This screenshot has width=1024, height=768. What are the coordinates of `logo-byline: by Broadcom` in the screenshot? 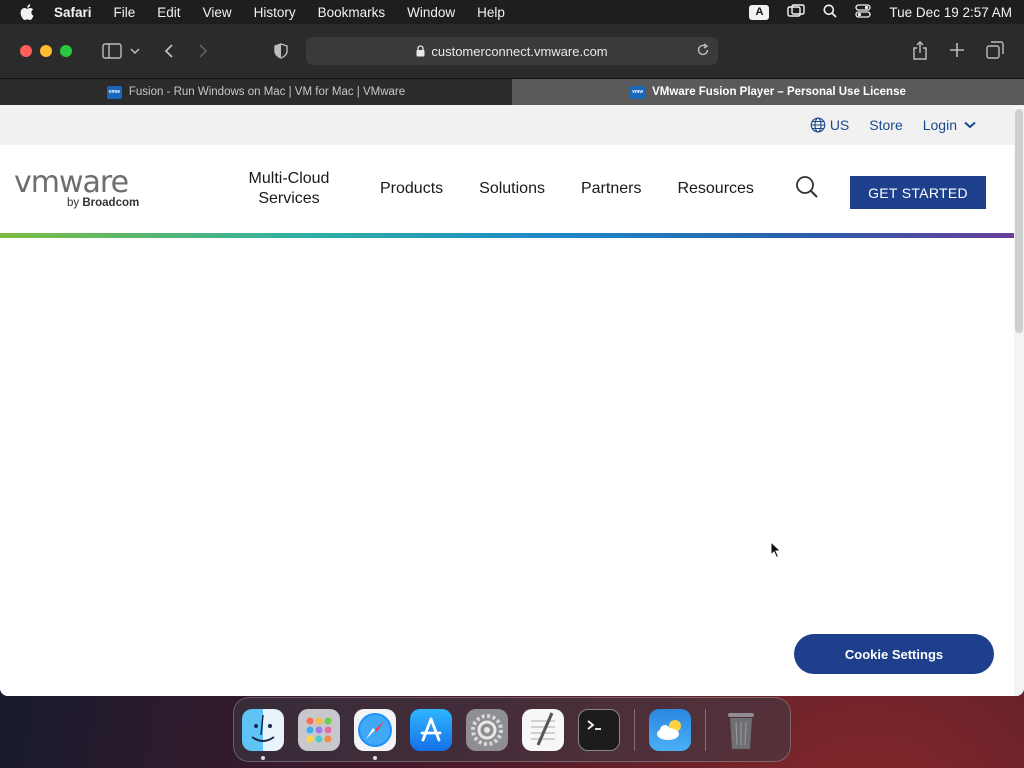 It's located at (103, 203).